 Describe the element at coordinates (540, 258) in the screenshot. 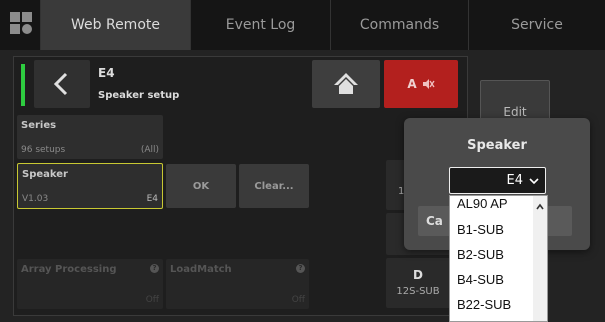

I see `dropdown-scrollbar` at that location.